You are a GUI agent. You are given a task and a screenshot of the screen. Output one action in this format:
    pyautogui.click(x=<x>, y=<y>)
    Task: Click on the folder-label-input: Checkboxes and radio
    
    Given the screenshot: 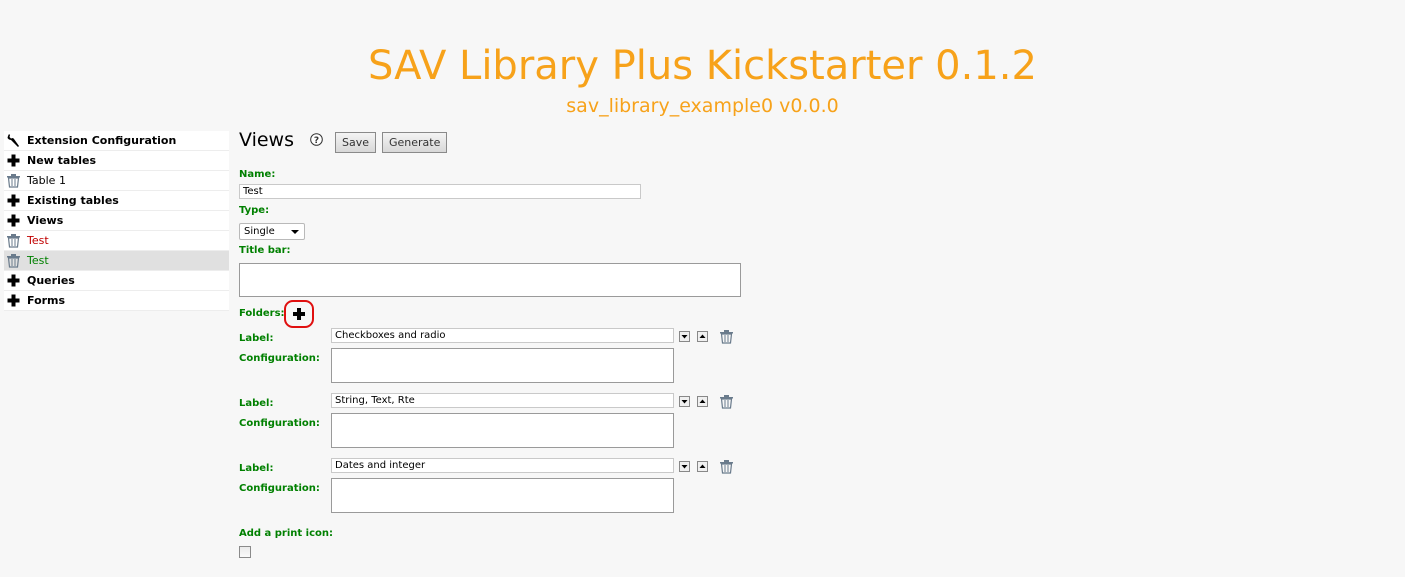 What is the action you would take?
    pyautogui.click(x=502, y=335)
    